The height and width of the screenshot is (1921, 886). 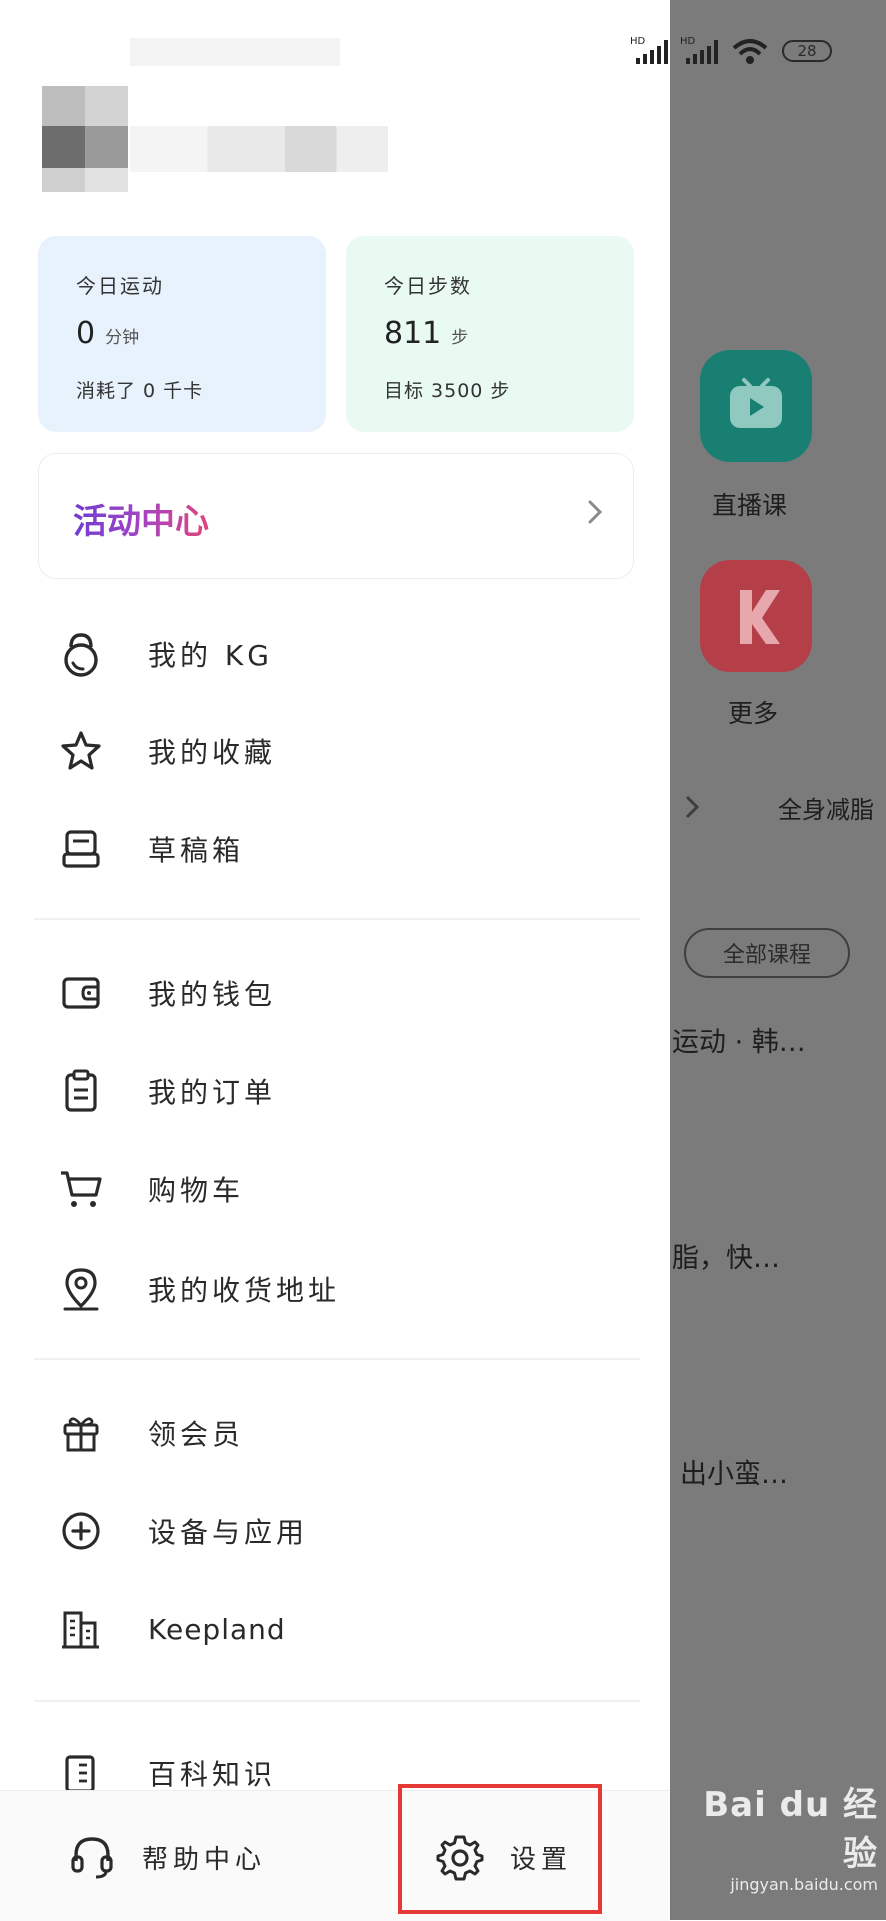 I want to click on status-bar-blur, so click(x=235, y=52).